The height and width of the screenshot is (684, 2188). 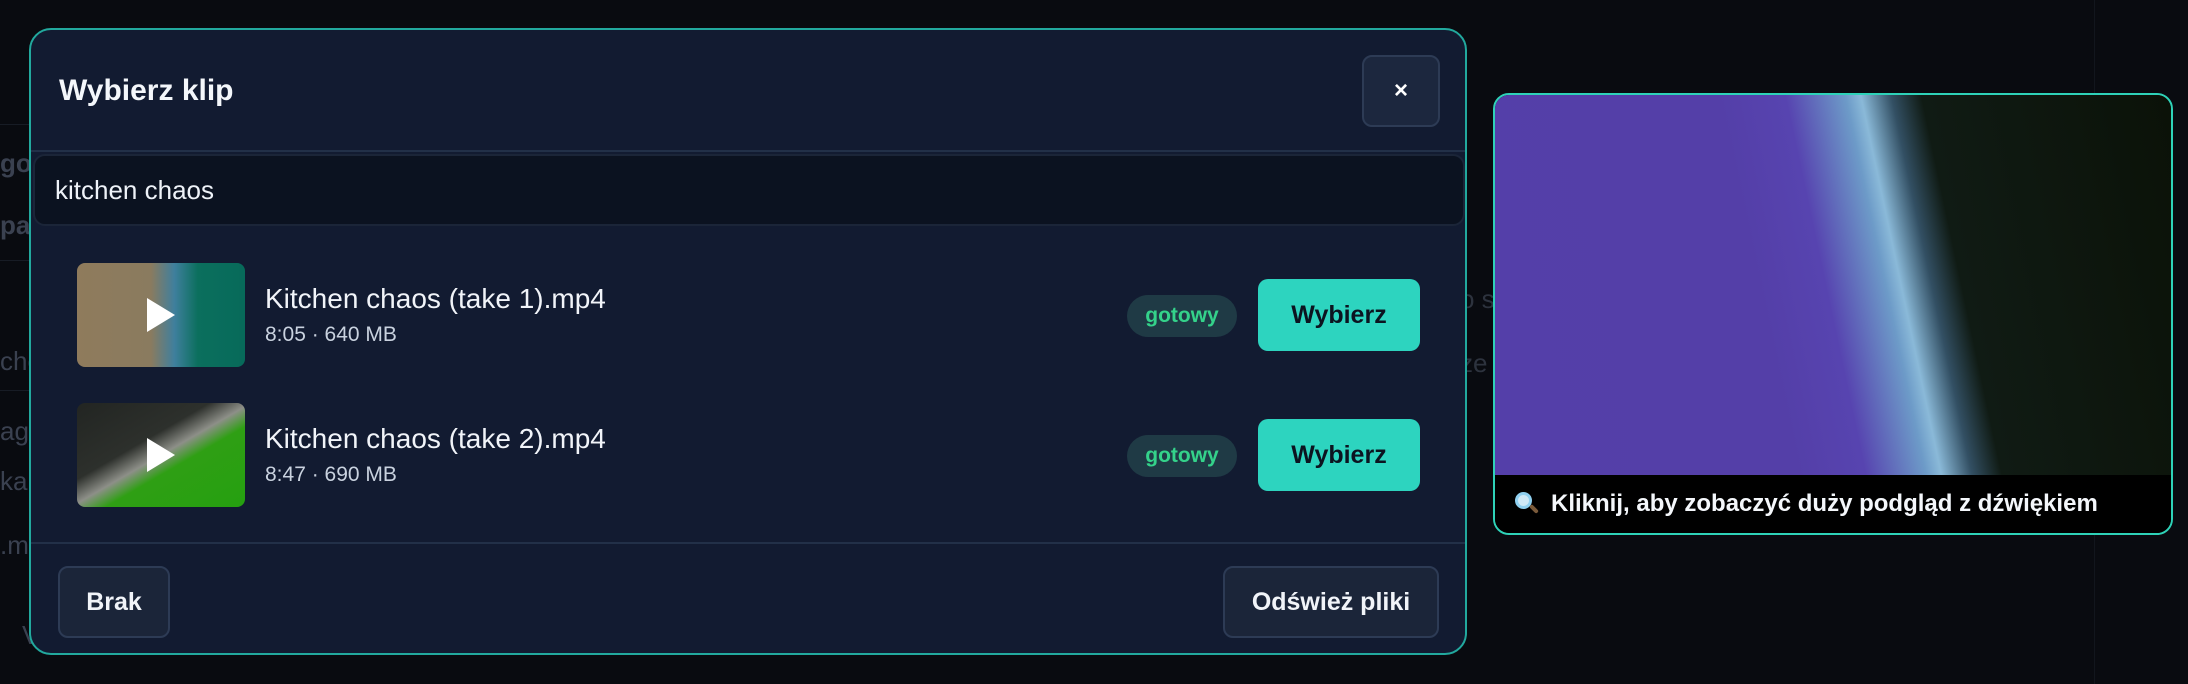 I want to click on dialog-title: Wybierz klip, so click(x=146, y=90).